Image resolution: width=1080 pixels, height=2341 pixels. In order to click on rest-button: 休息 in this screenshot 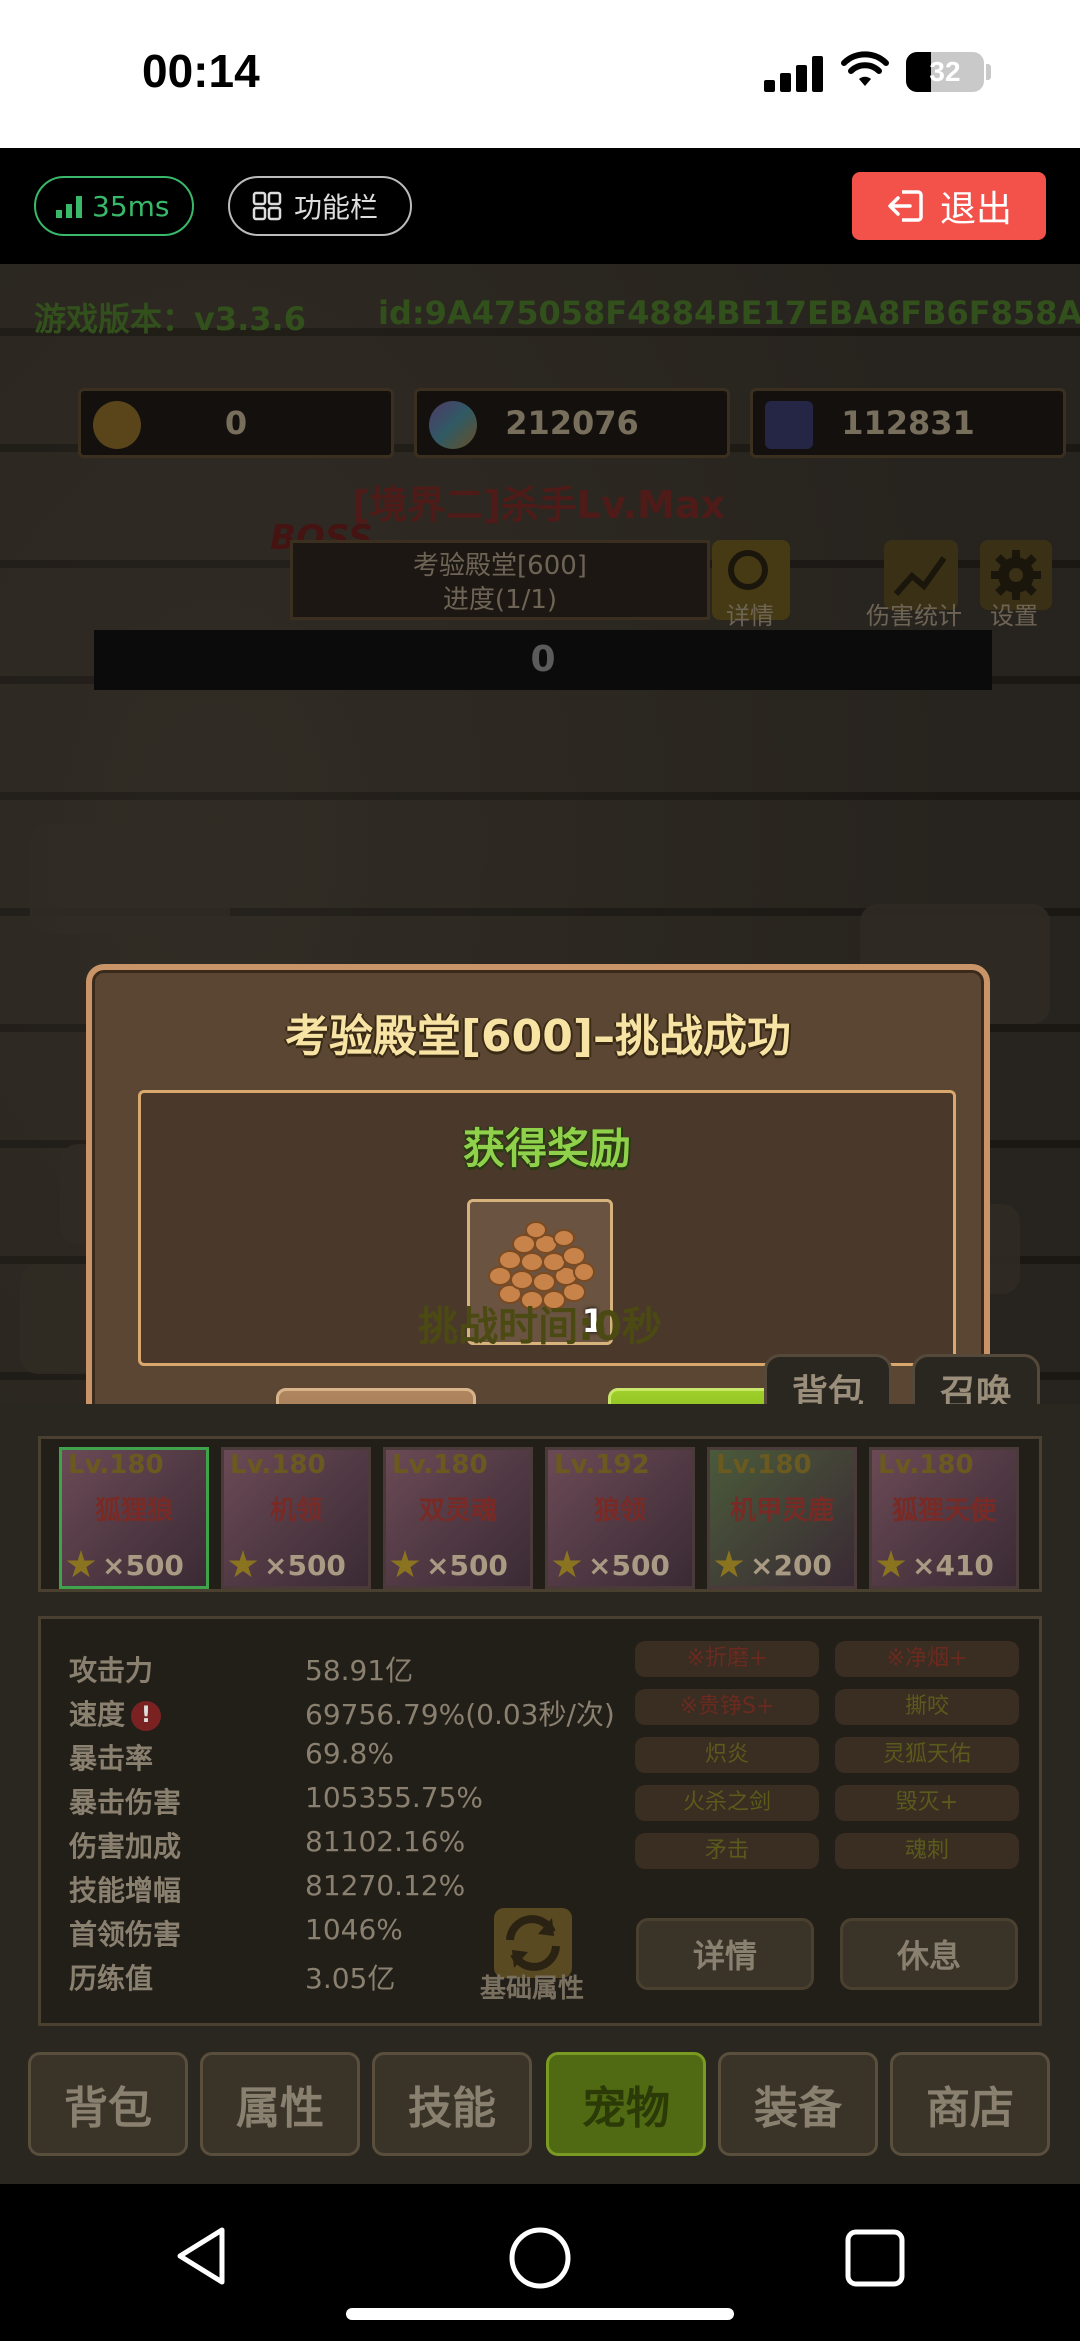, I will do `click(929, 1954)`.